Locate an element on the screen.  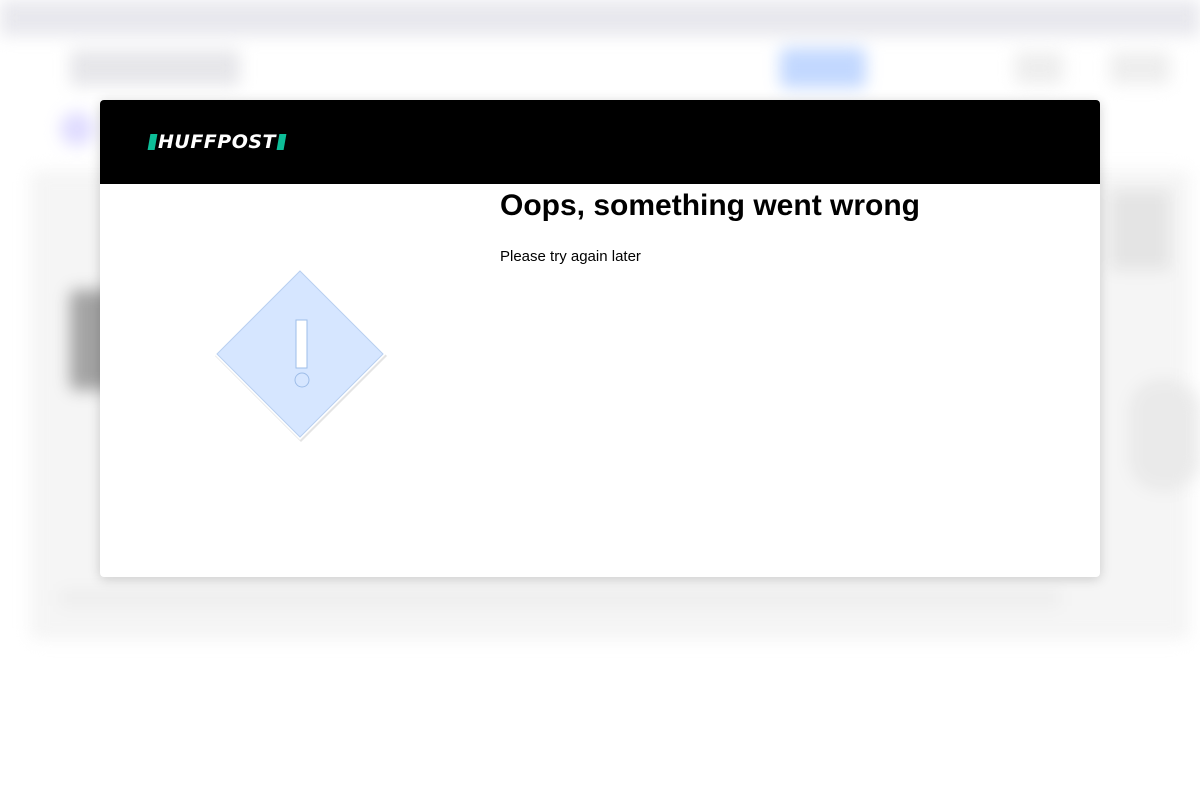
background-primary-button is located at coordinates (823, 68).